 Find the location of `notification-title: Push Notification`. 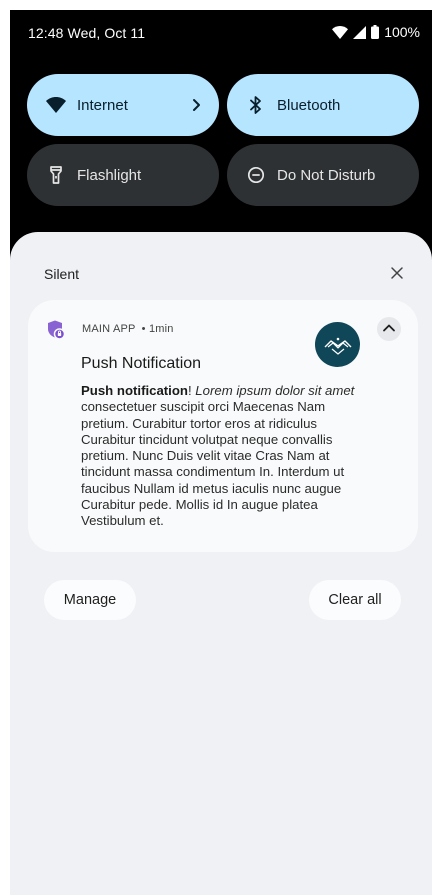

notification-title: Push Notification is located at coordinates (141, 363).